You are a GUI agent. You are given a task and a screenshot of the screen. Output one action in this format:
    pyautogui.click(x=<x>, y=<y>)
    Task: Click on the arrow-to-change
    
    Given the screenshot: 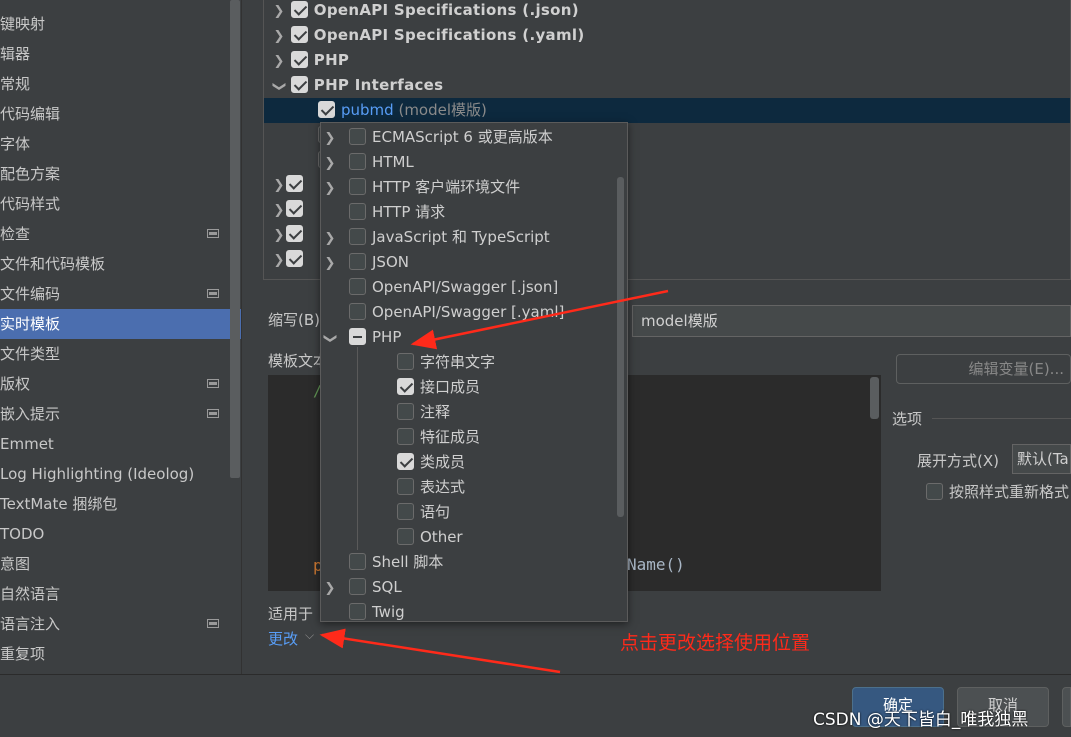 What is the action you would take?
    pyautogui.click(x=440, y=651)
    